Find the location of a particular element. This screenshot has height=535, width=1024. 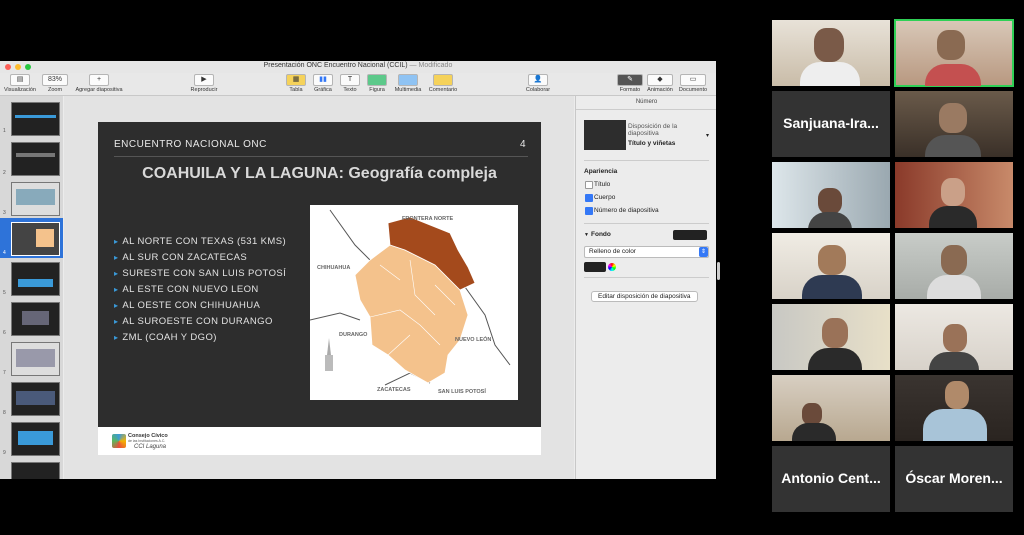

table-button: ▦ Tabla is located at coordinates (296, 83).